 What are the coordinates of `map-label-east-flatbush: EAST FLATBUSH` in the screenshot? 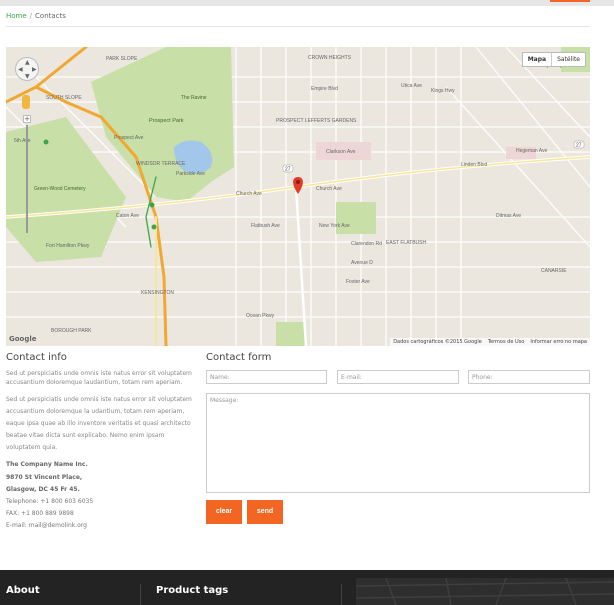 It's located at (406, 243).